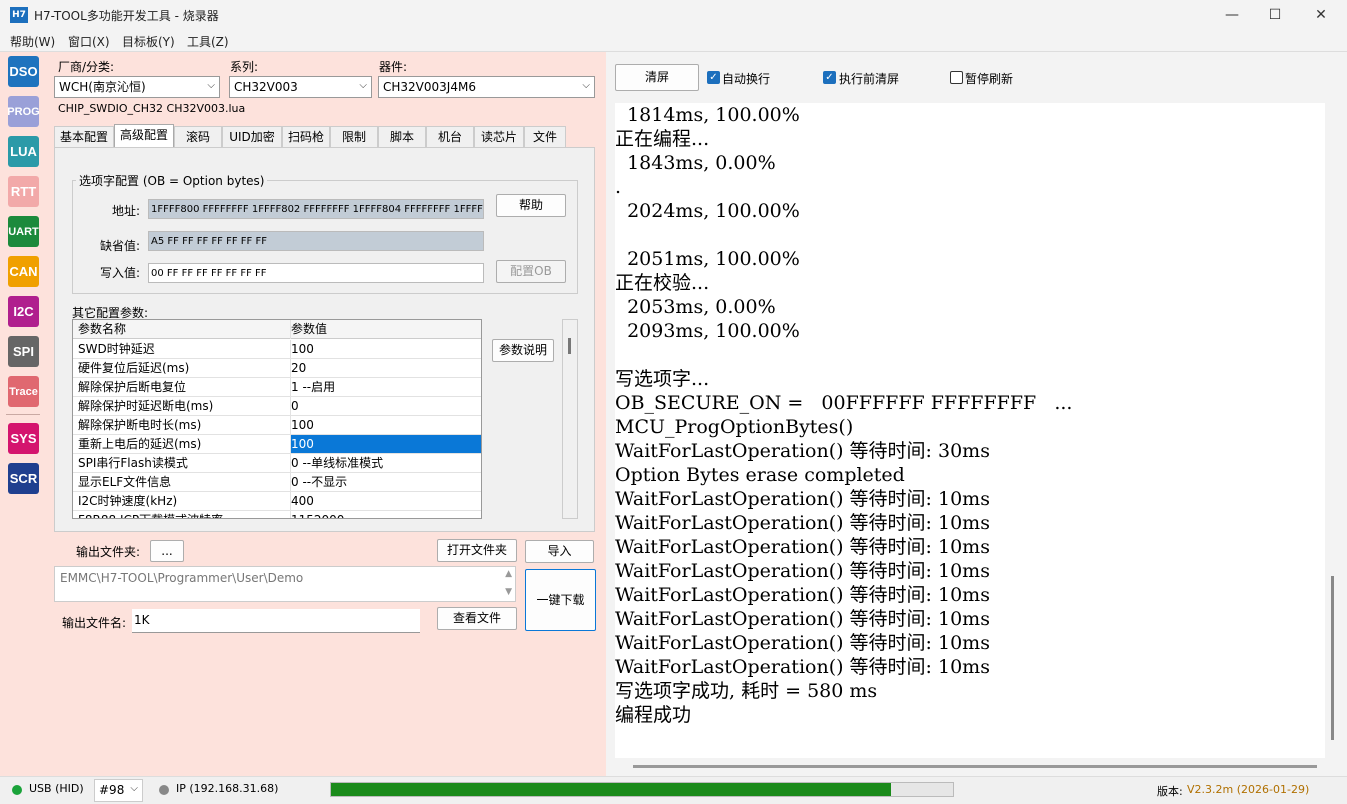 The image size is (1347, 804). What do you see at coordinates (277, 444) in the screenshot?
I see `table-row-selected: 重新上电后的延迟(ms) 100` at bounding box center [277, 444].